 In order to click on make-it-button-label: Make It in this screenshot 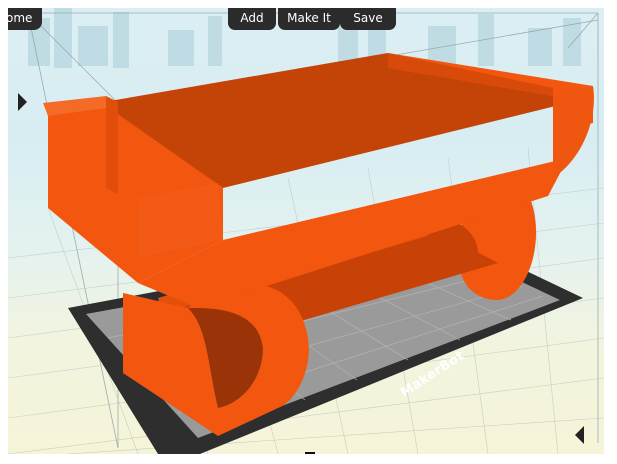, I will do `click(309, 18)`.